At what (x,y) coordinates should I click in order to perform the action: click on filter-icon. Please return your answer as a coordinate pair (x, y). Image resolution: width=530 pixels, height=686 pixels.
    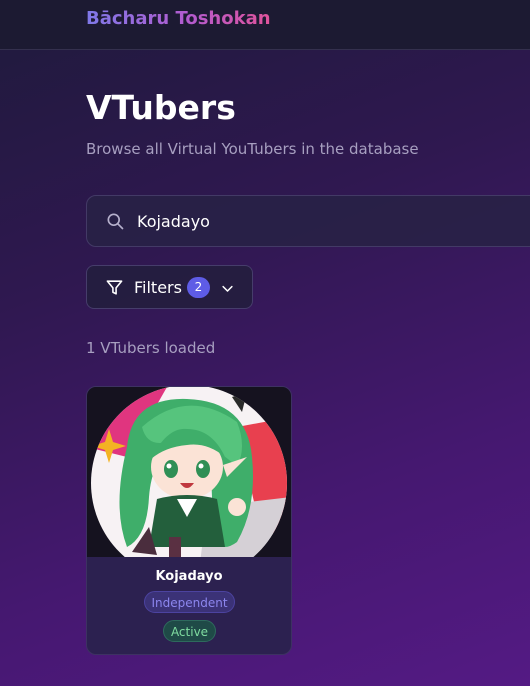
    Looking at the image, I should click on (114, 287).